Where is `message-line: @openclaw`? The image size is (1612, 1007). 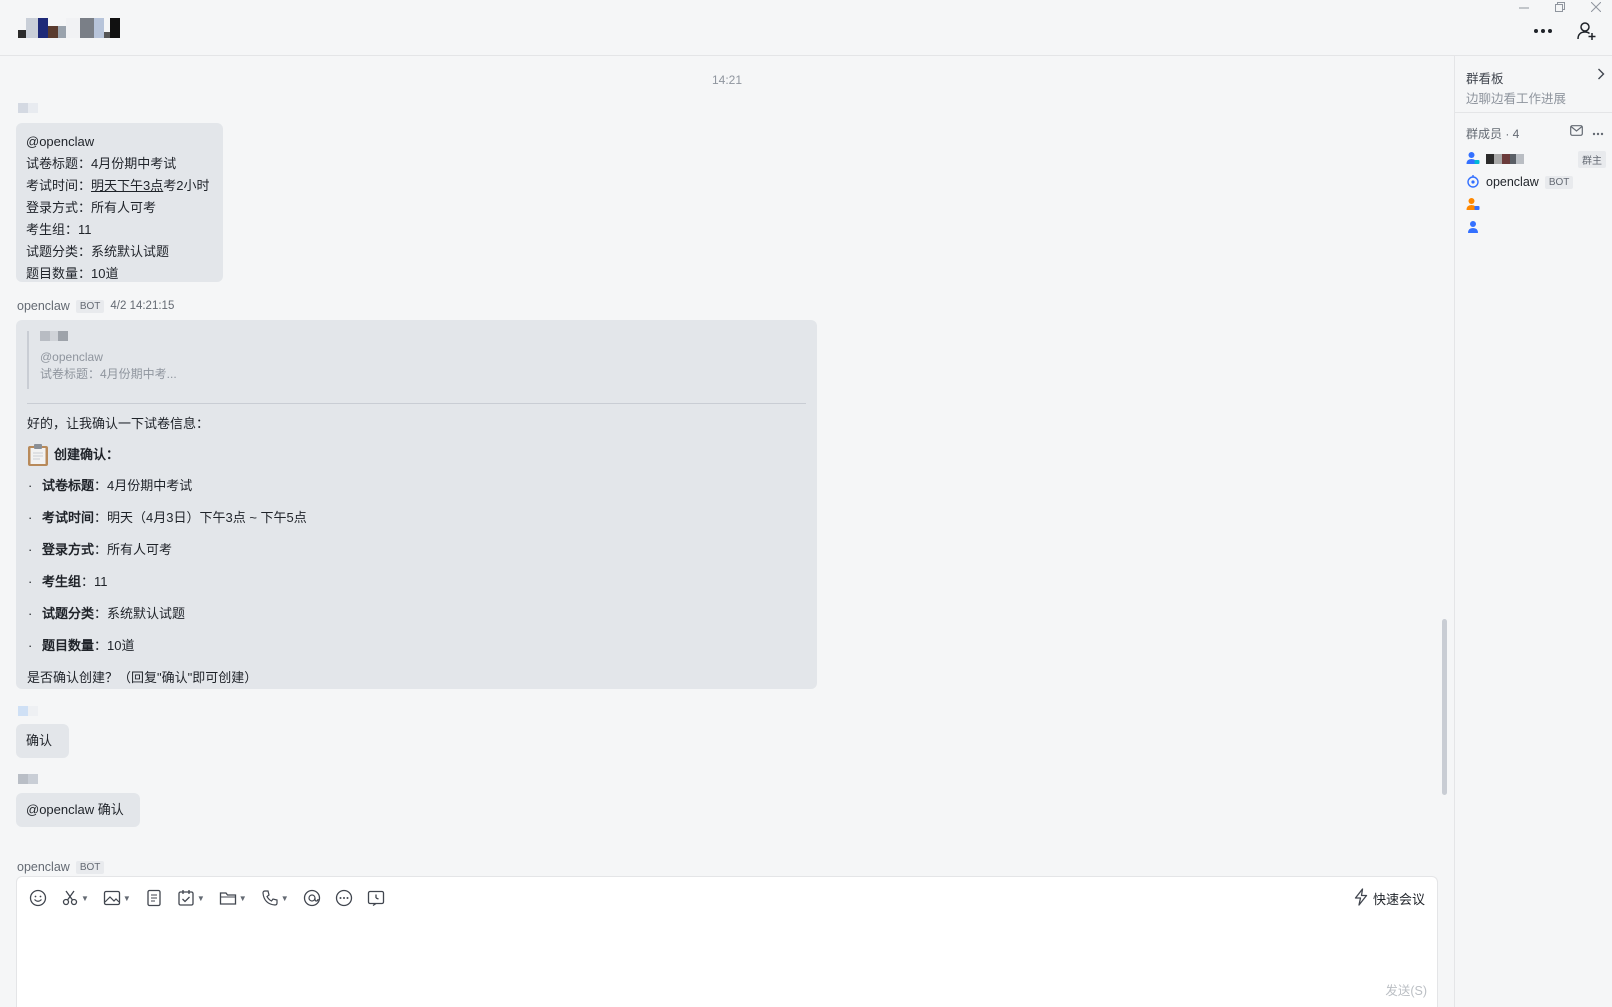 message-line: @openclaw is located at coordinates (60, 141).